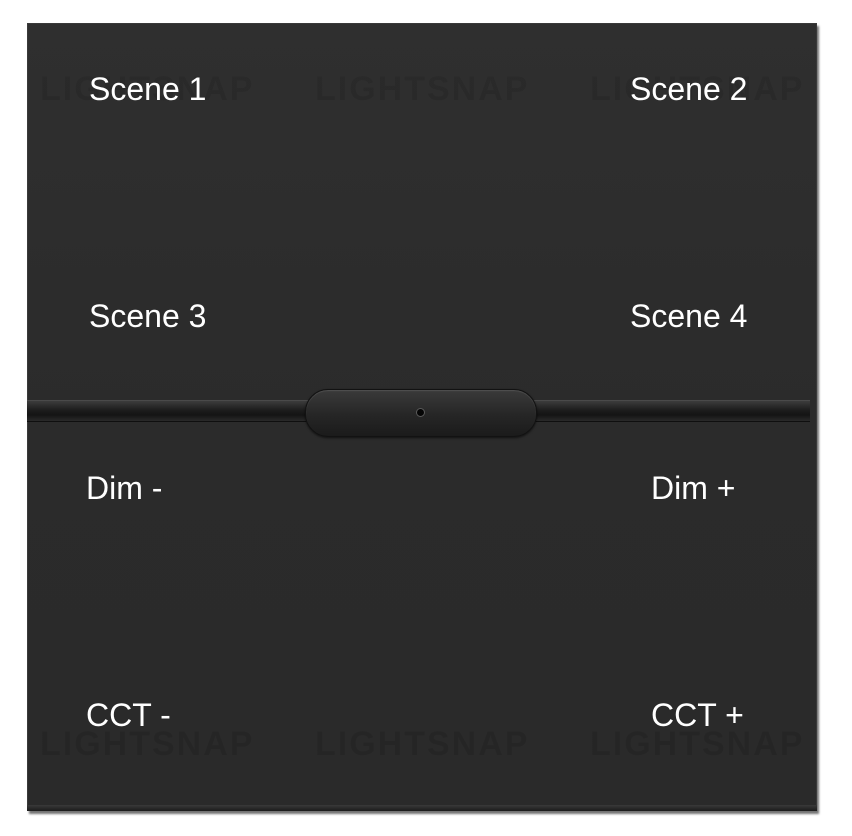 This screenshot has width=852, height=836. What do you see at coordinates (147, 316) in the screenshot?
I see `scene-3-button: Scene 3` at bounding box center [147, 316].